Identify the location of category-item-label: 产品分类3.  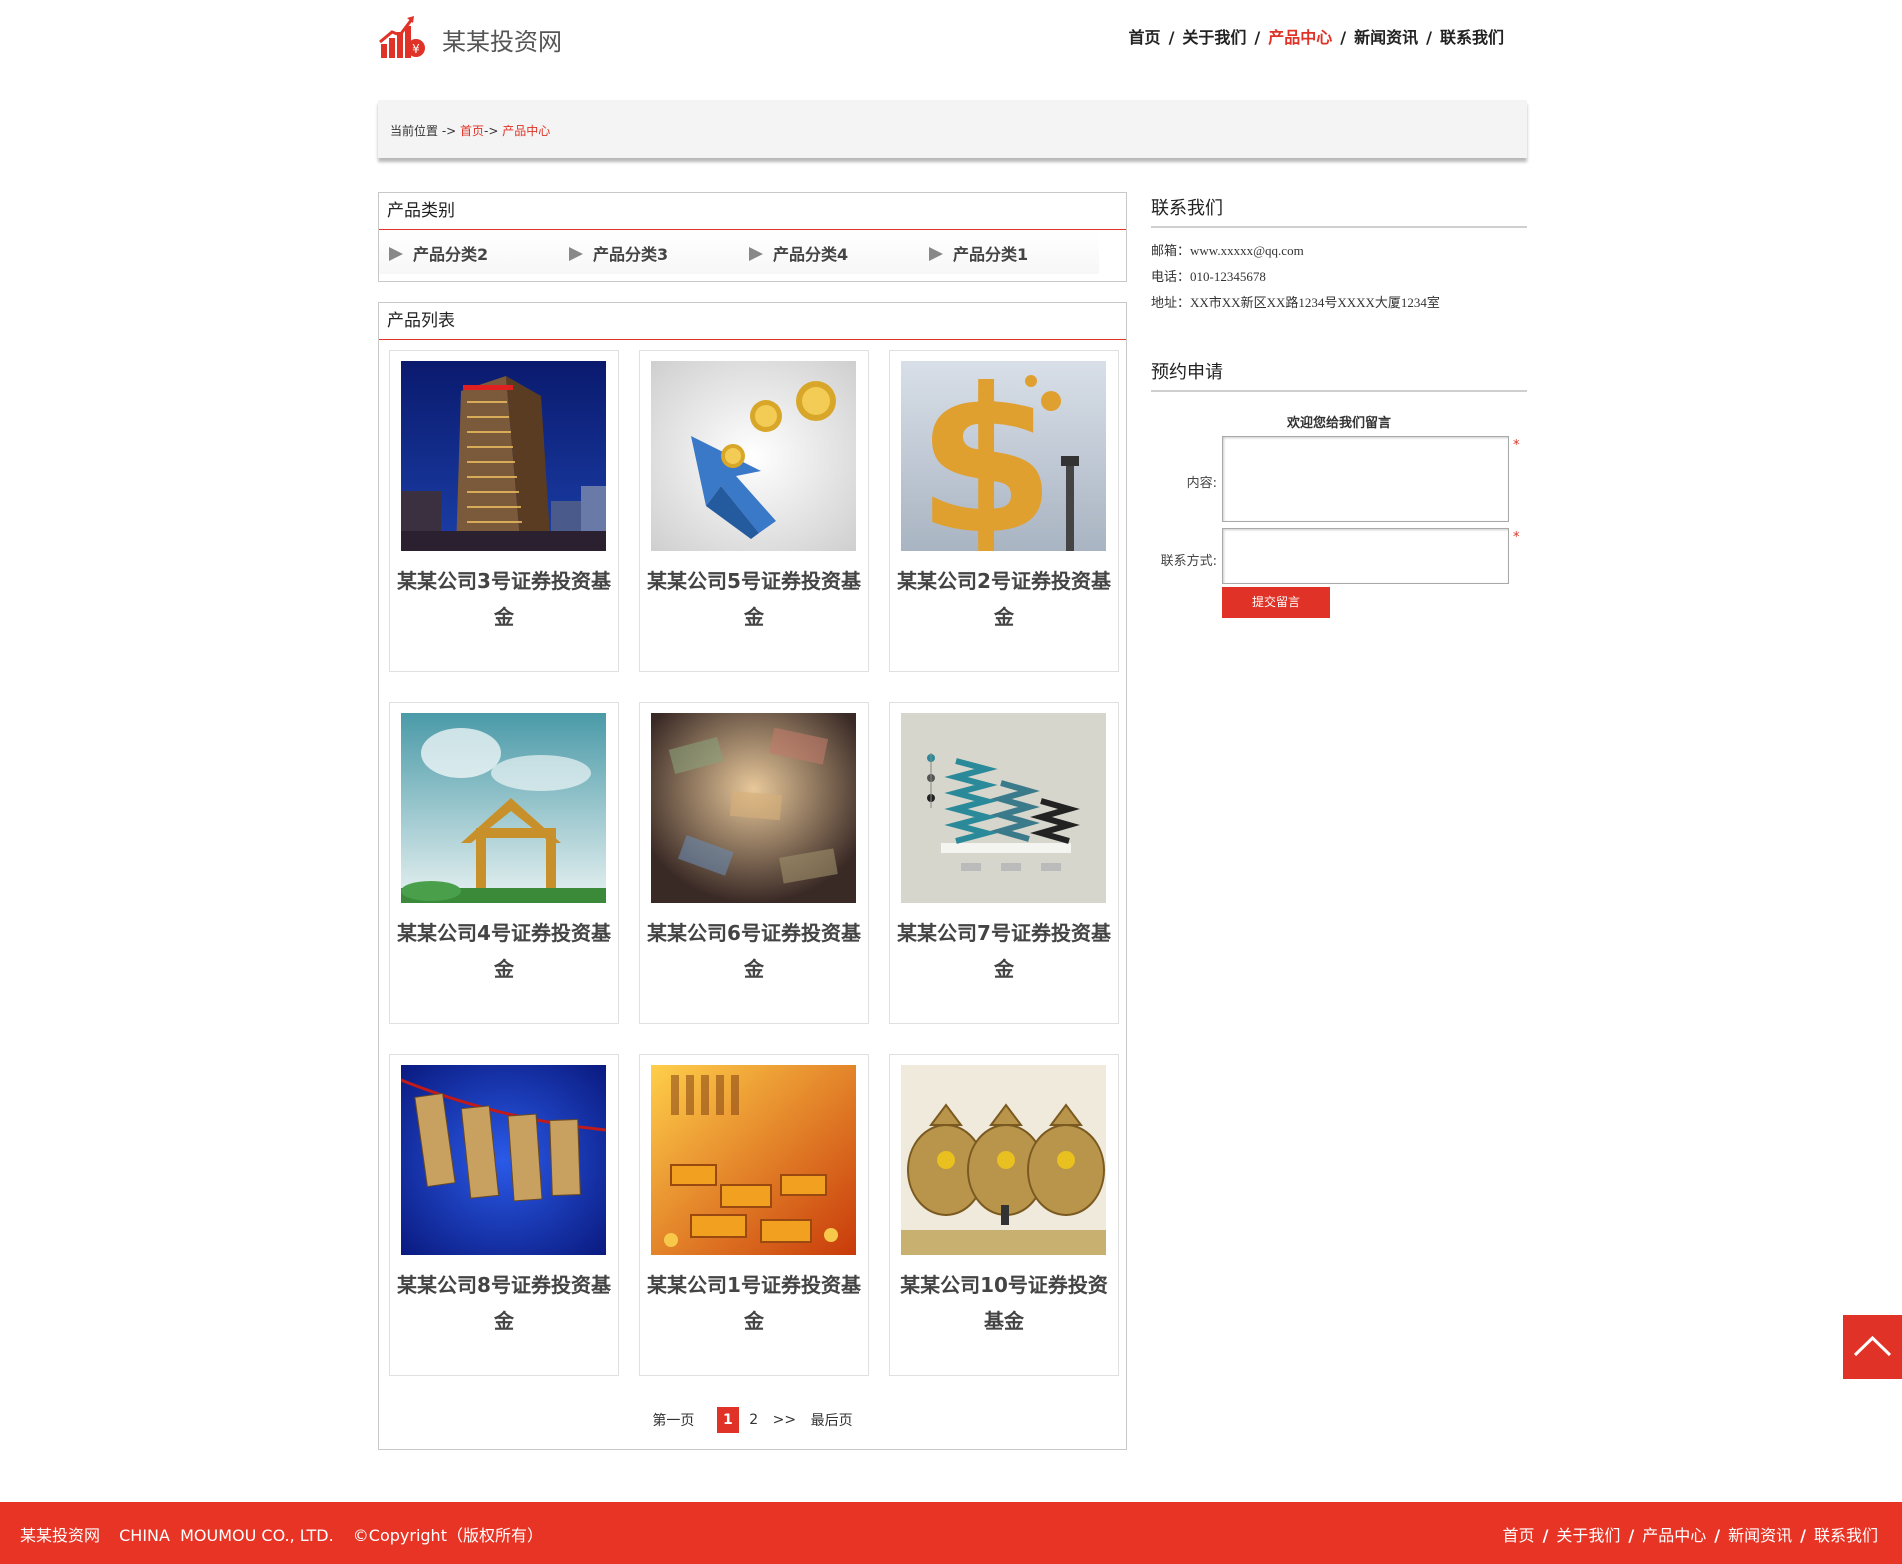
(631, 254).